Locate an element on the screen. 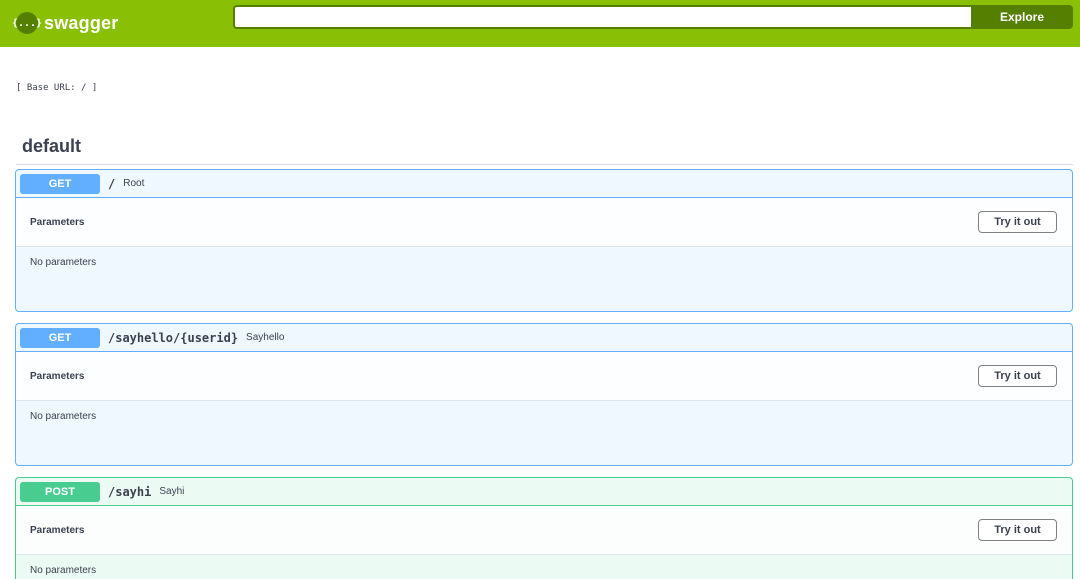 The width and height of the screenshot is (1080, 579). spec-url-input is located at coordinates (602, 17).